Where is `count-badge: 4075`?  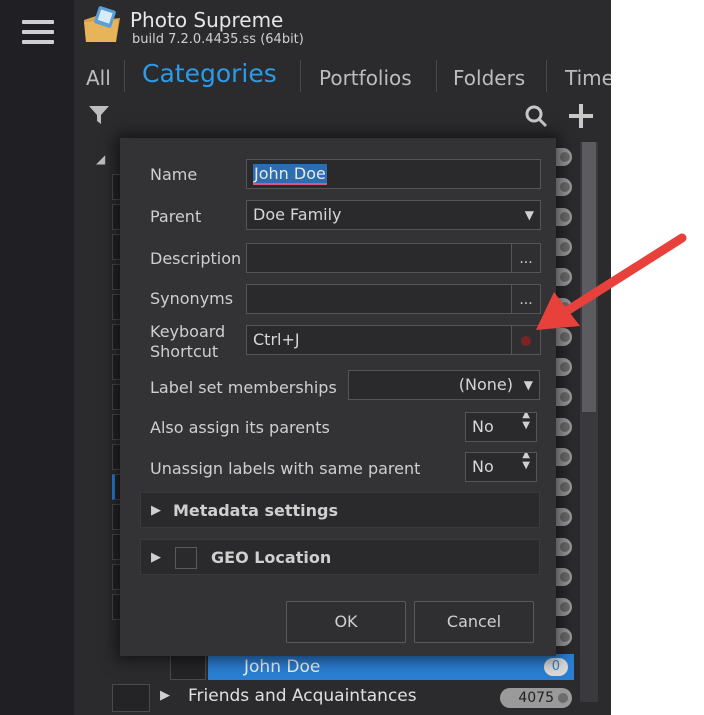
count-badge: 4075 is located at coordinates (536, 698).